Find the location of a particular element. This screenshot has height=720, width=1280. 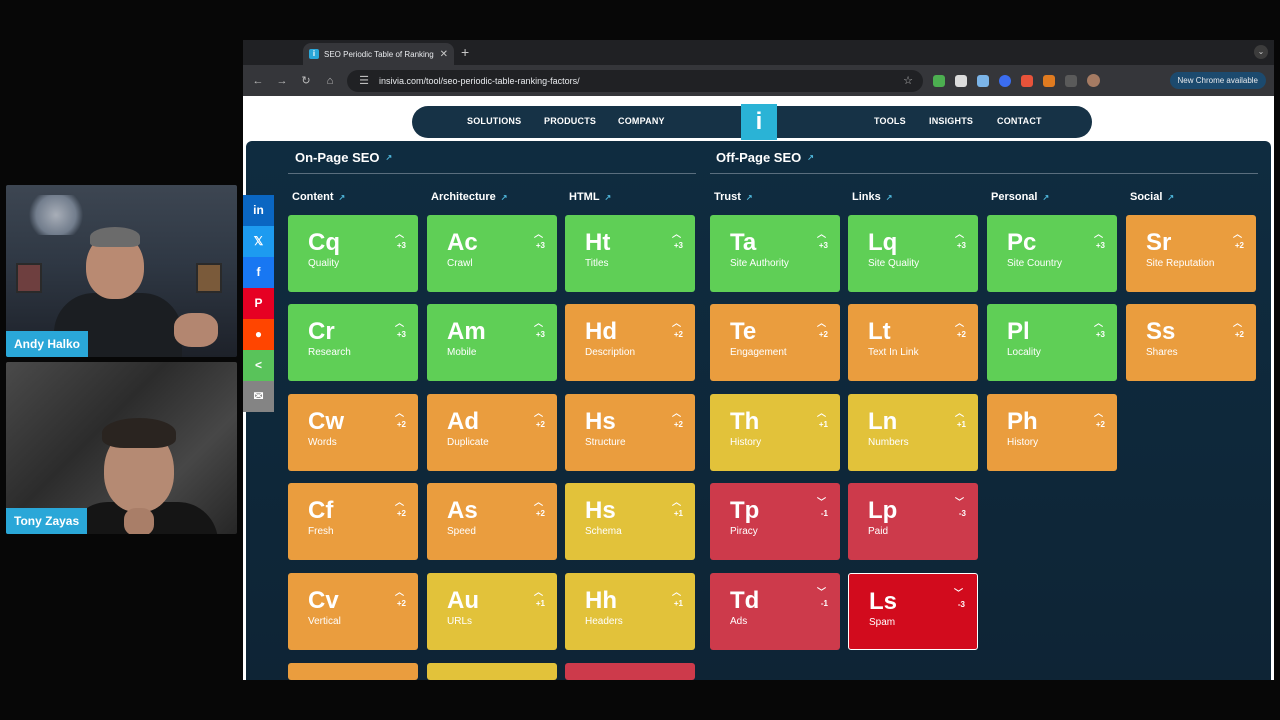

factor-tile-cr: Cr Research ︿ +3 is located at coordinates (353, 342).